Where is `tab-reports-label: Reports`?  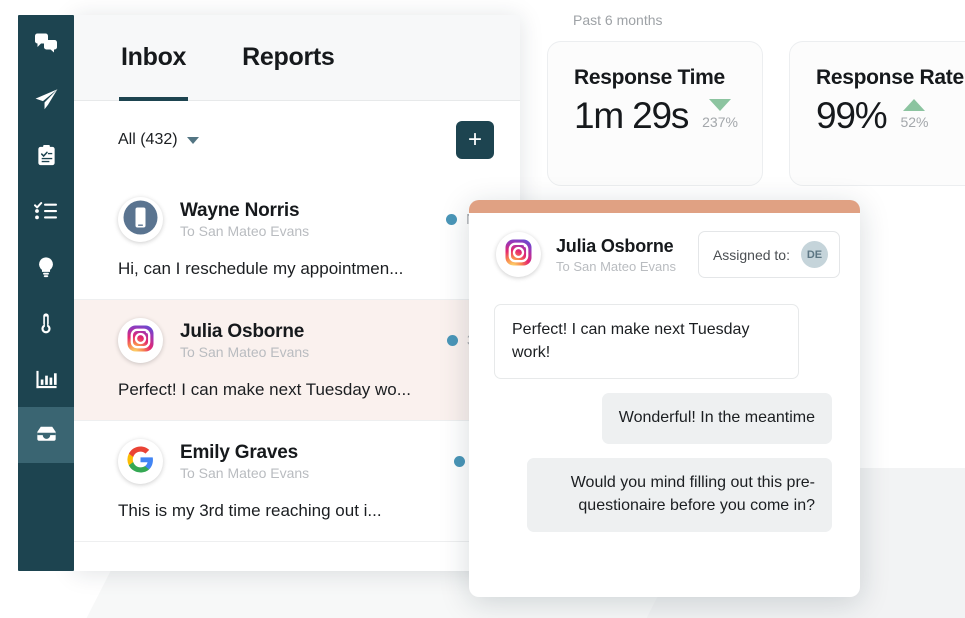 tab-reports-label: Reports is located at coordinates (288, 57).